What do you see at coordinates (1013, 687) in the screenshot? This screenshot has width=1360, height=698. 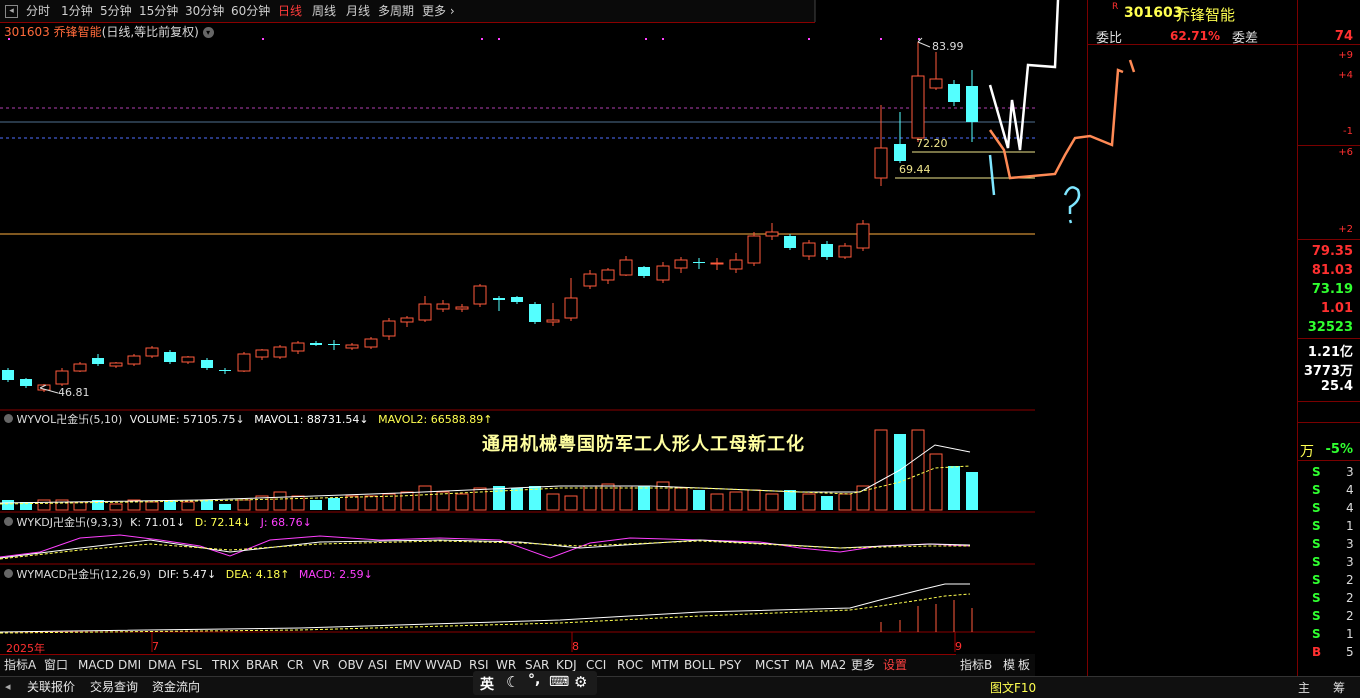 I see `f10-info-button: 图文F10` at bounding box center [1013, 687].